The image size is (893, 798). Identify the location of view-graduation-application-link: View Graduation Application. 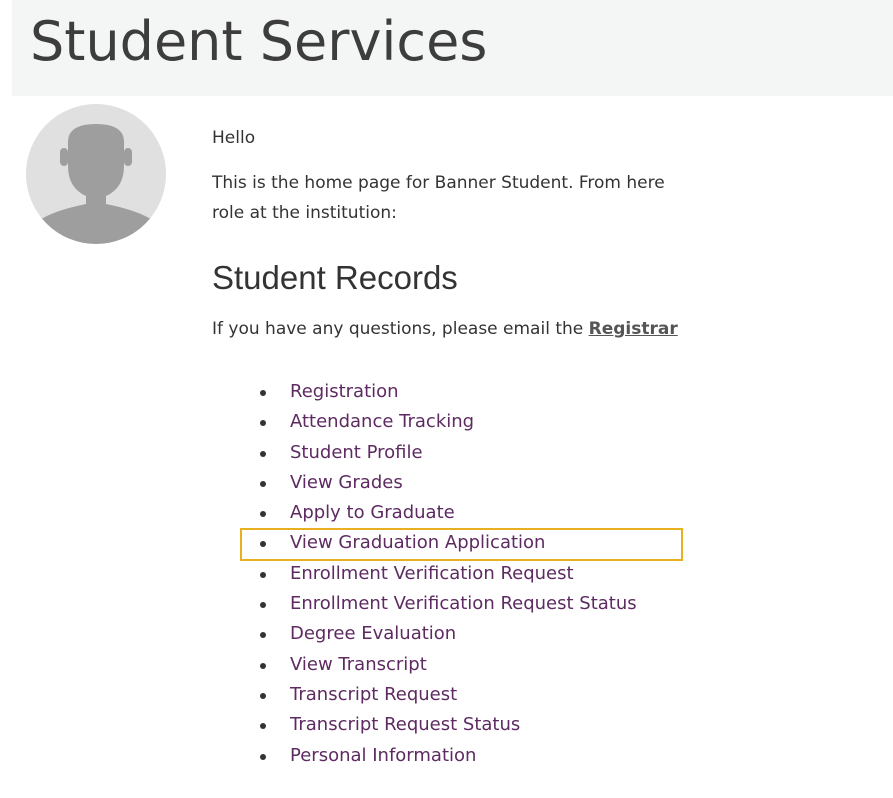
(417, 542).